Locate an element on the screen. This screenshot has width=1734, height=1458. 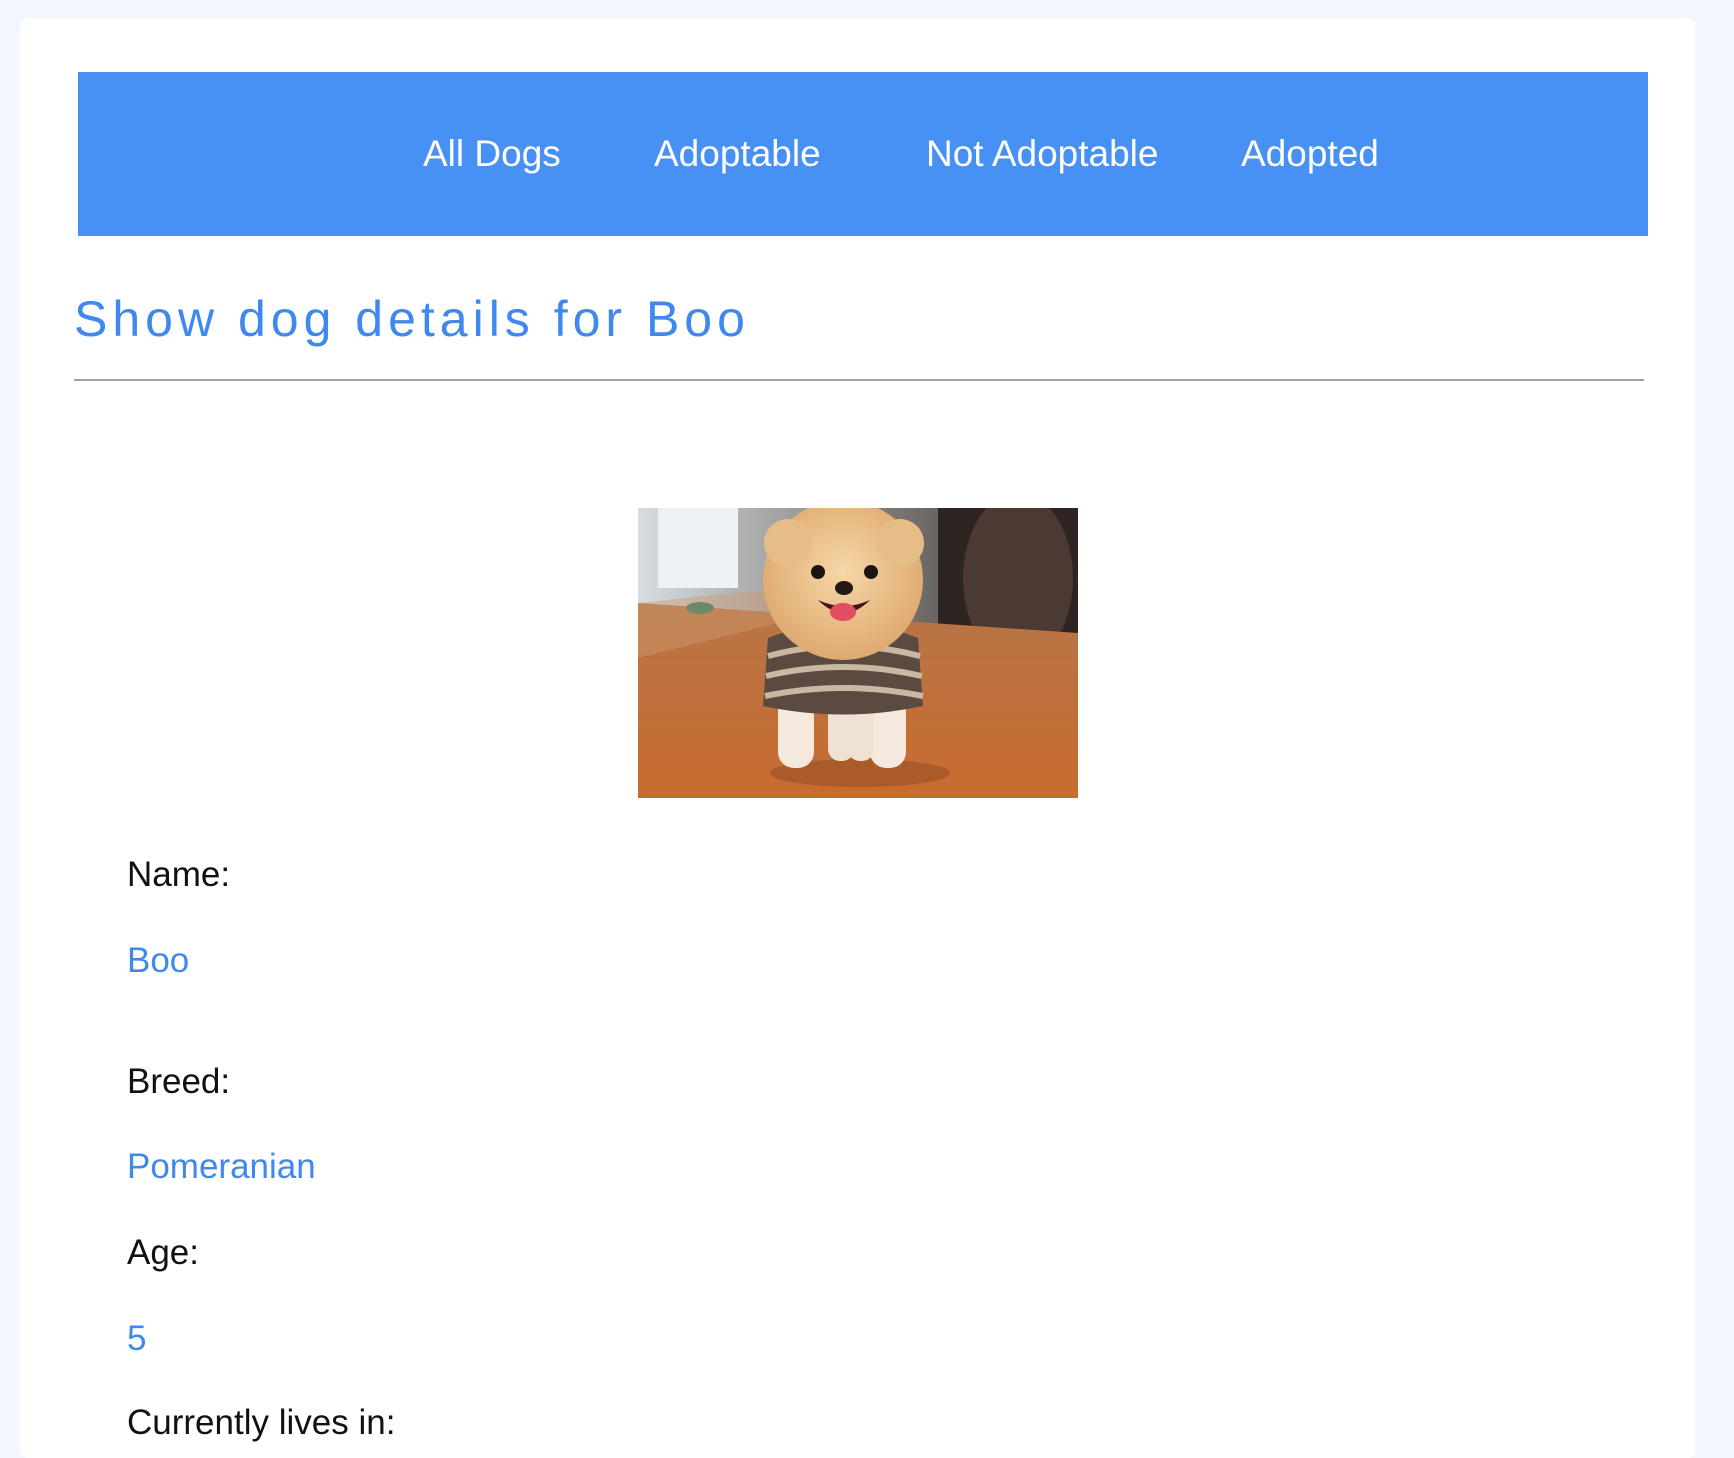
breed-label: Breed: is located at coordinates (179, 1081).